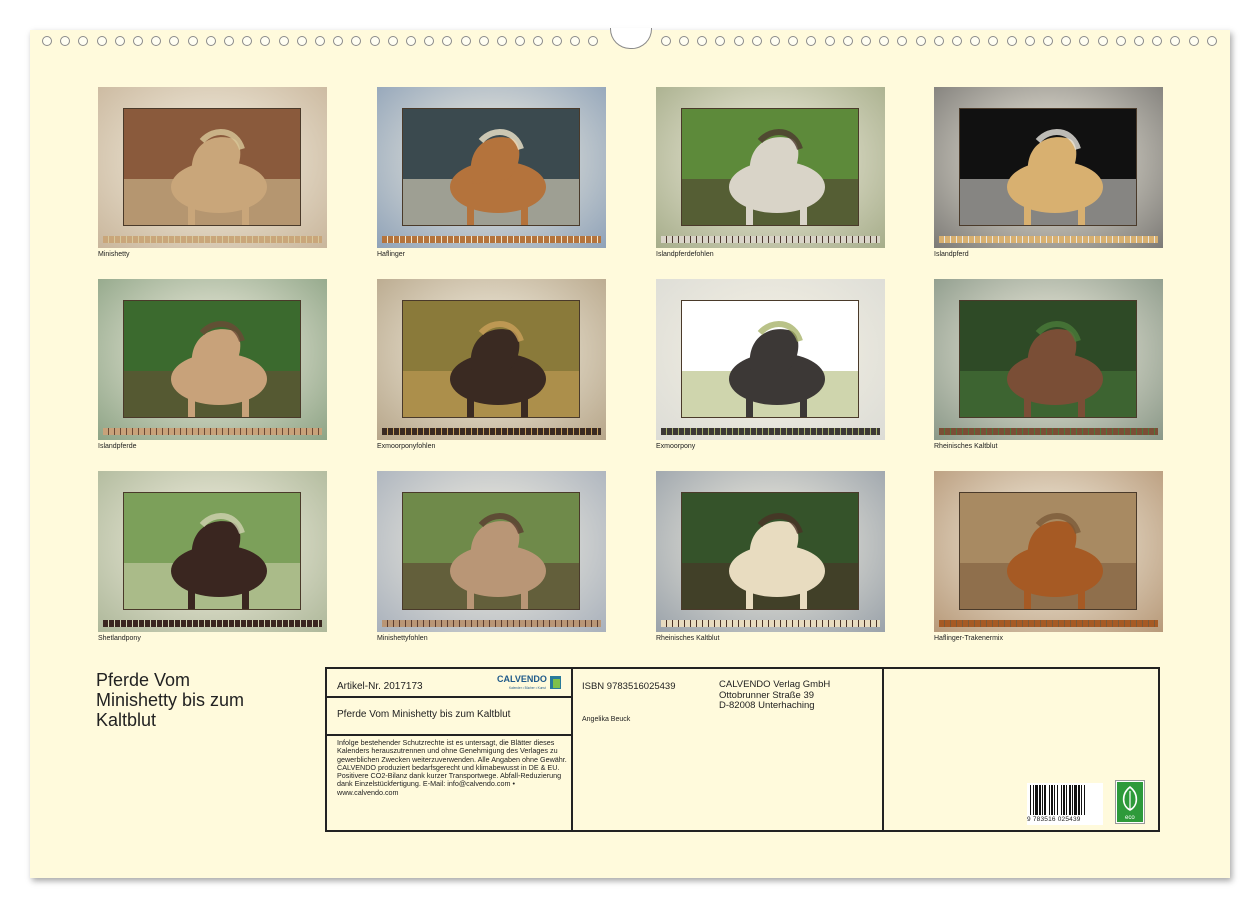  I want to click on month-tile: Islandpferdefohlen, so click(770, 172).